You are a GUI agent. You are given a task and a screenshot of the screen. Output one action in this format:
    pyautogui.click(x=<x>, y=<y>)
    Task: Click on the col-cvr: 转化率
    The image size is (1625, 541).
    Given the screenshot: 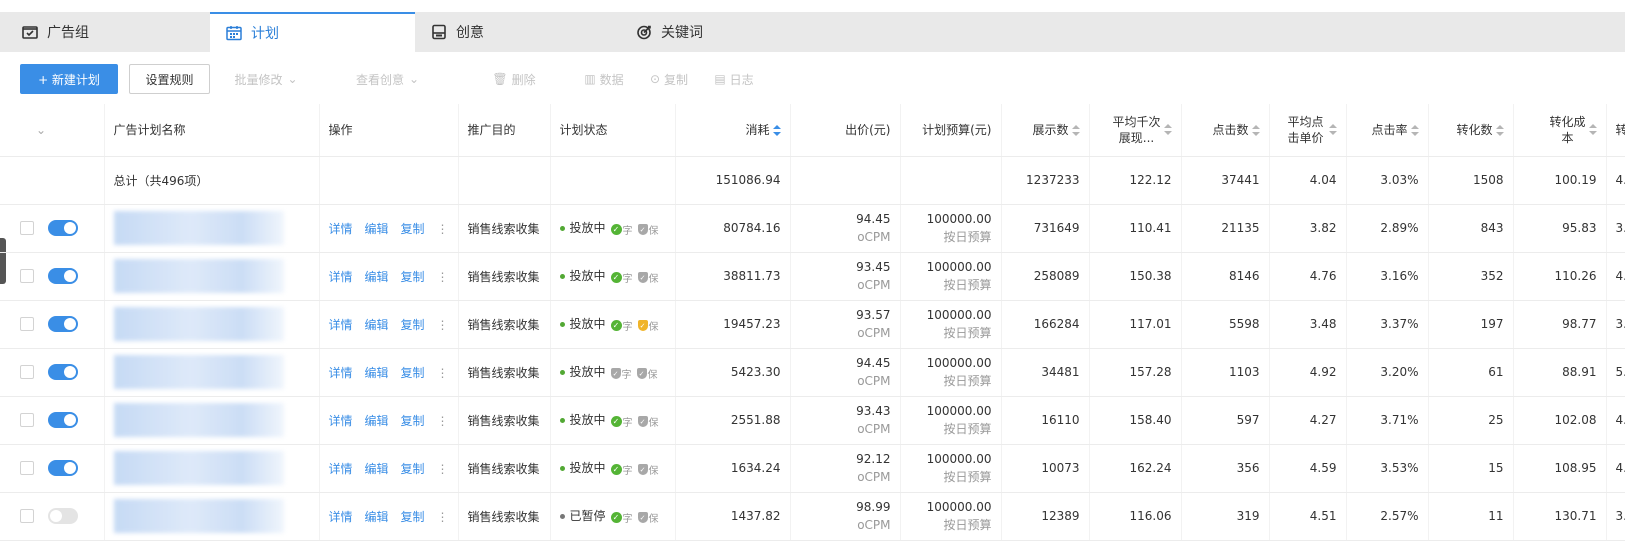 What is the action you would take?
    pyautogui.click(x=1615, y=130)
    